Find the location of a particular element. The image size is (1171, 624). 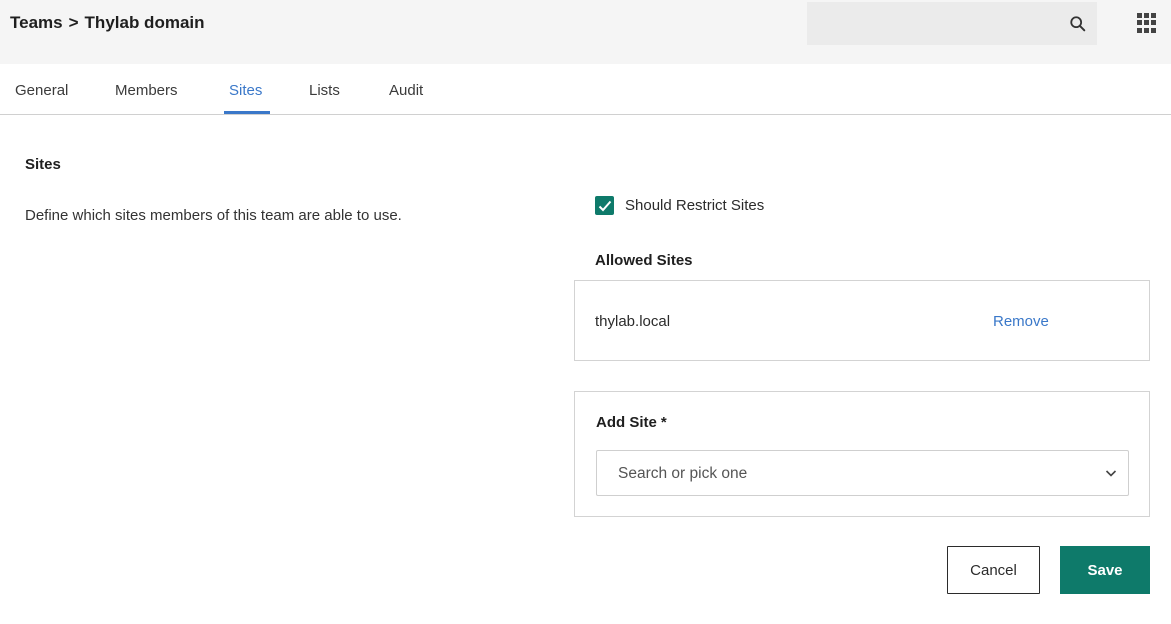

required-marker: * is located at coordinates (663, 422).